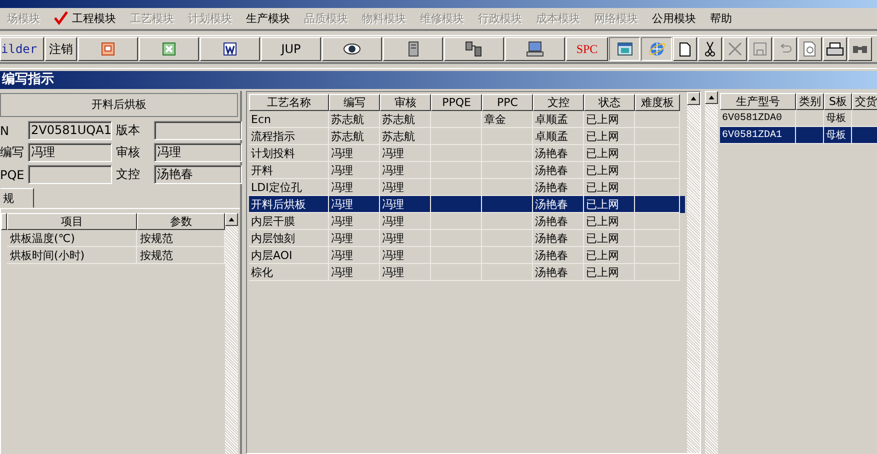  What do you see at coordinates (289, 204) in the screenshot?
I see `table-cell: 开料后烘板` at bounding box center [289, 204].